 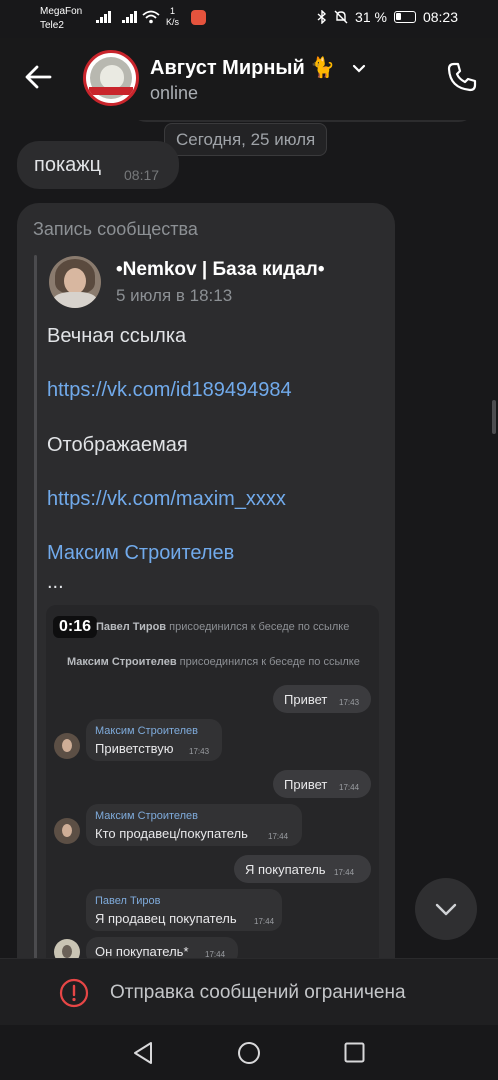 What do you see at coordinates (322, 784) in the screenshot?
I see `outgoing-bubble: Привет 17:44` at bounding box center [322, 784].